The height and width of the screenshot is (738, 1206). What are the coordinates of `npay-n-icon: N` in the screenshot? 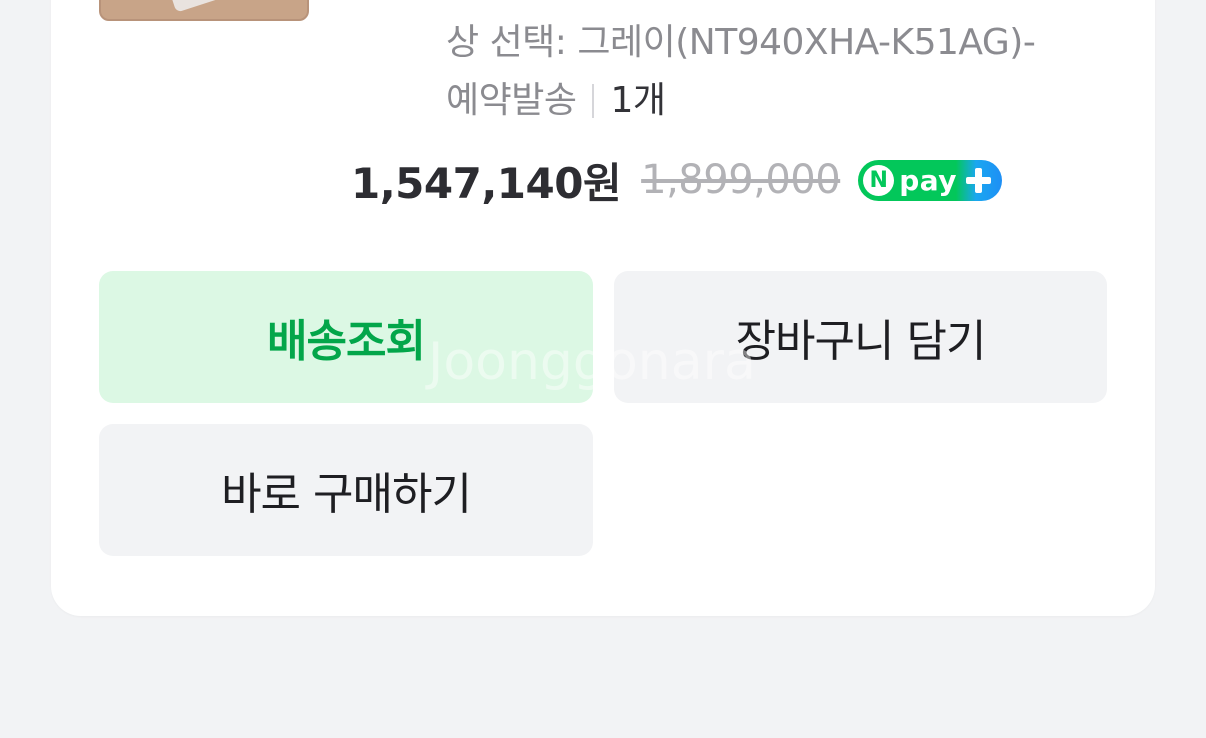 It's located at (879, 180).